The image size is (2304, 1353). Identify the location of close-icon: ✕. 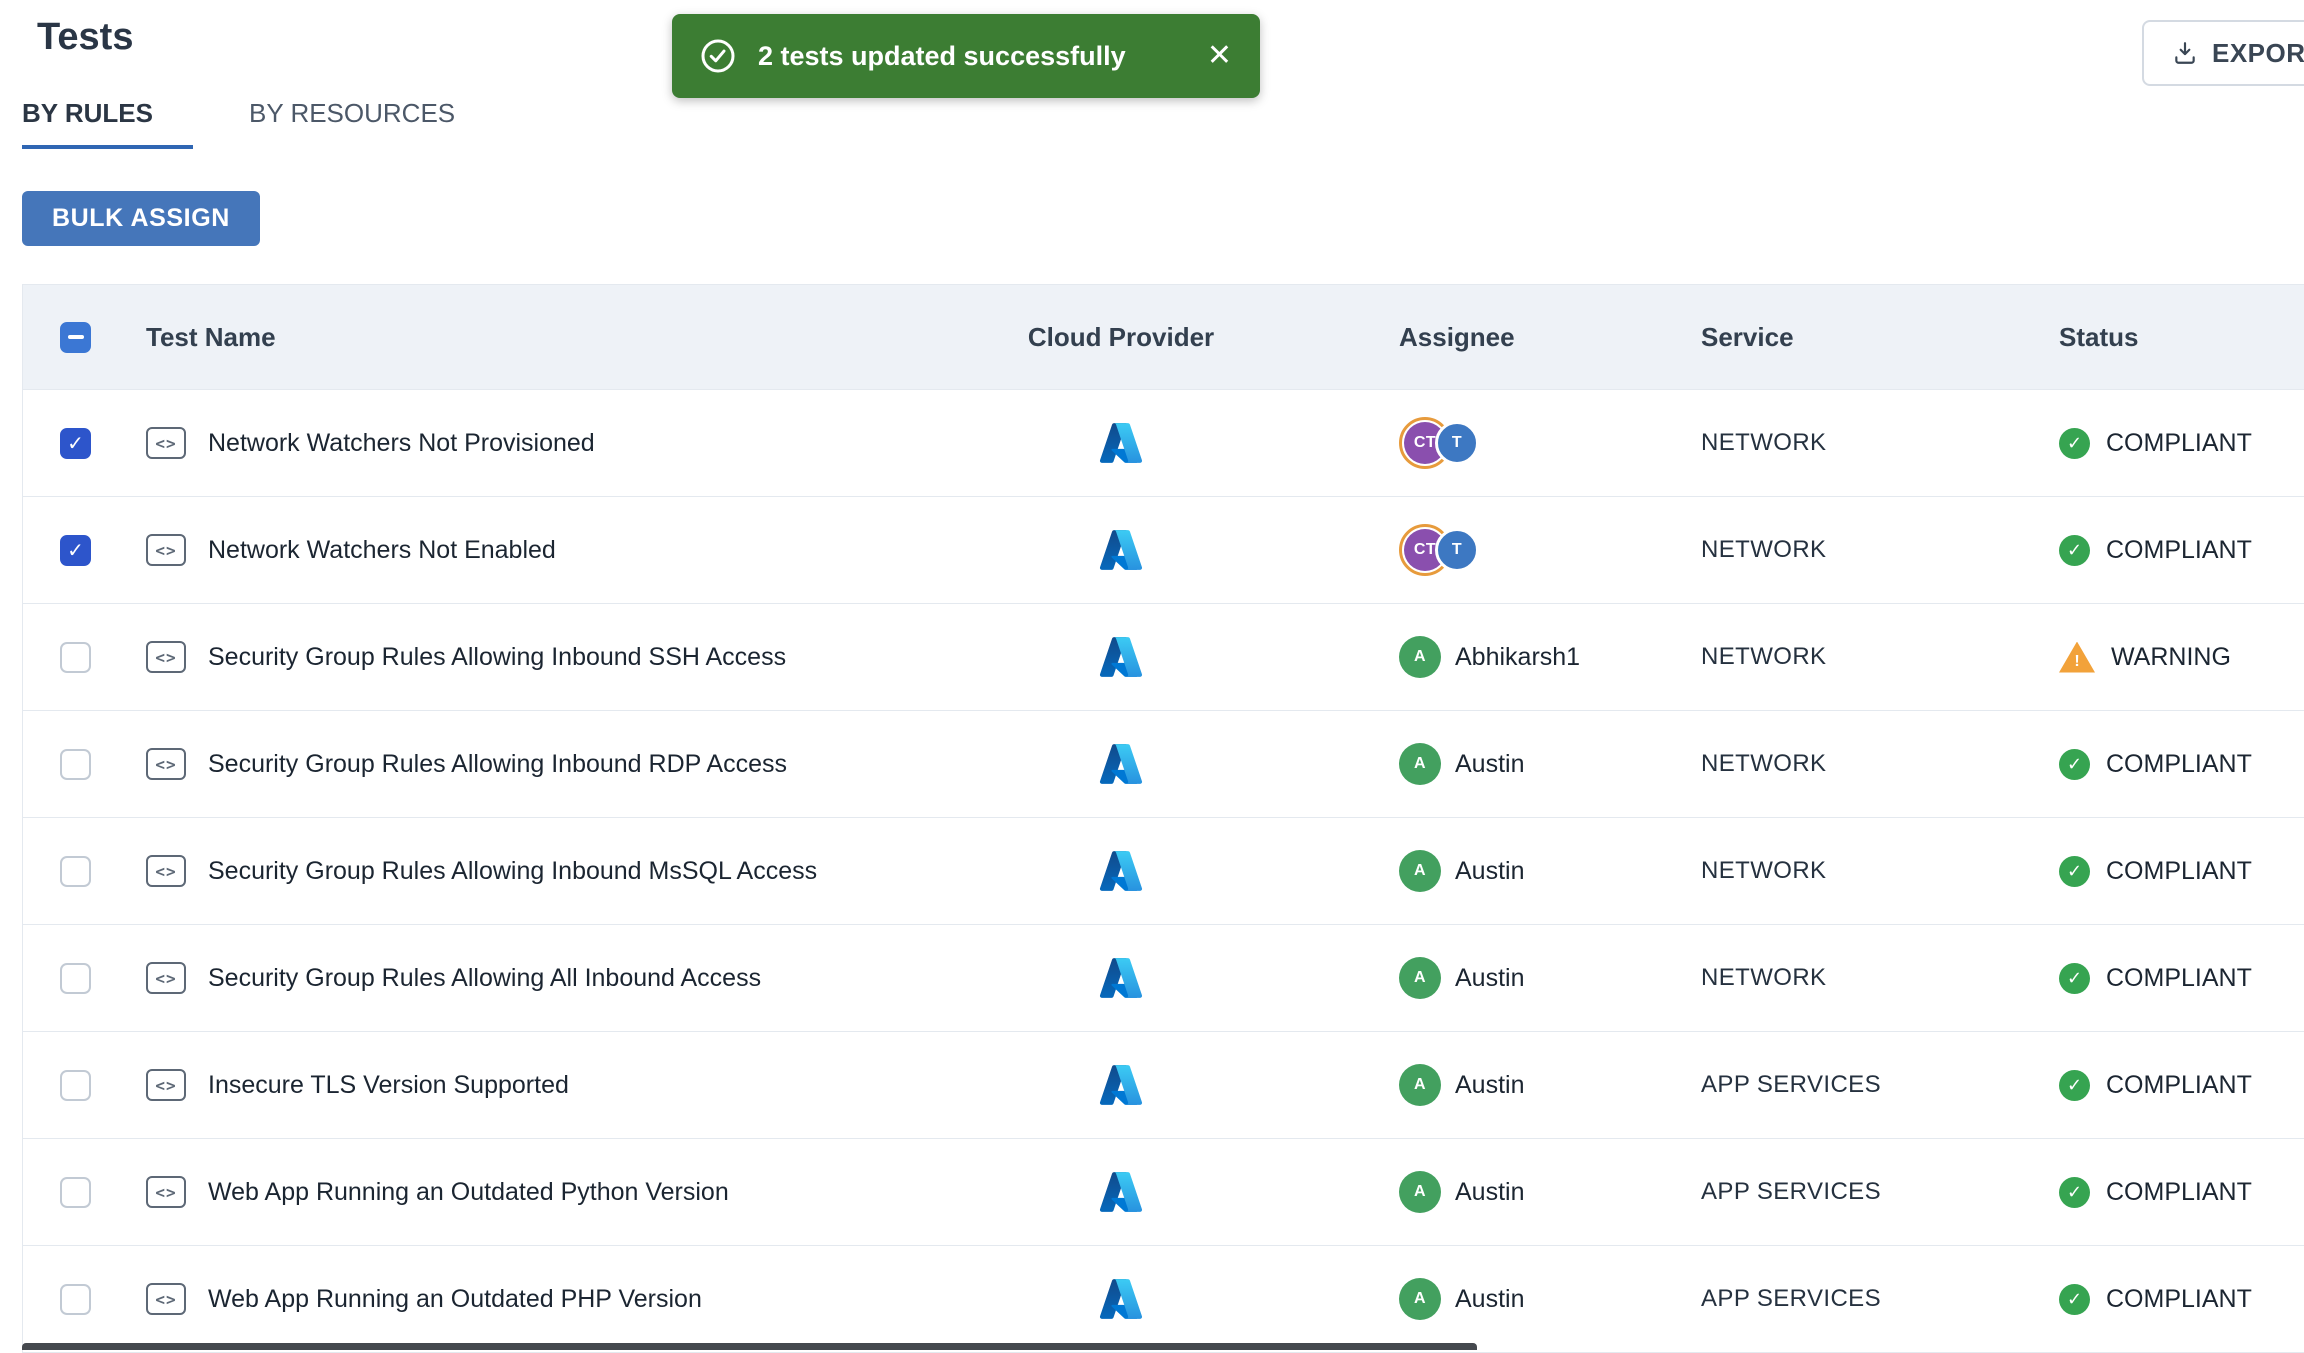
(1219, 56).